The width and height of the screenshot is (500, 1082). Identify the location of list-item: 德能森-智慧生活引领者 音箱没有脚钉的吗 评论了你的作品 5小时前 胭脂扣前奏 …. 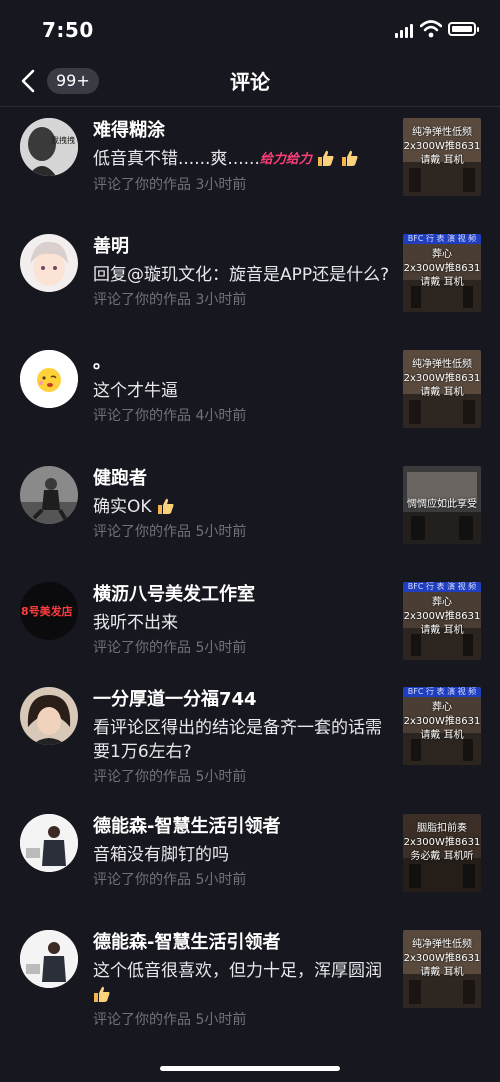
(250, 861).